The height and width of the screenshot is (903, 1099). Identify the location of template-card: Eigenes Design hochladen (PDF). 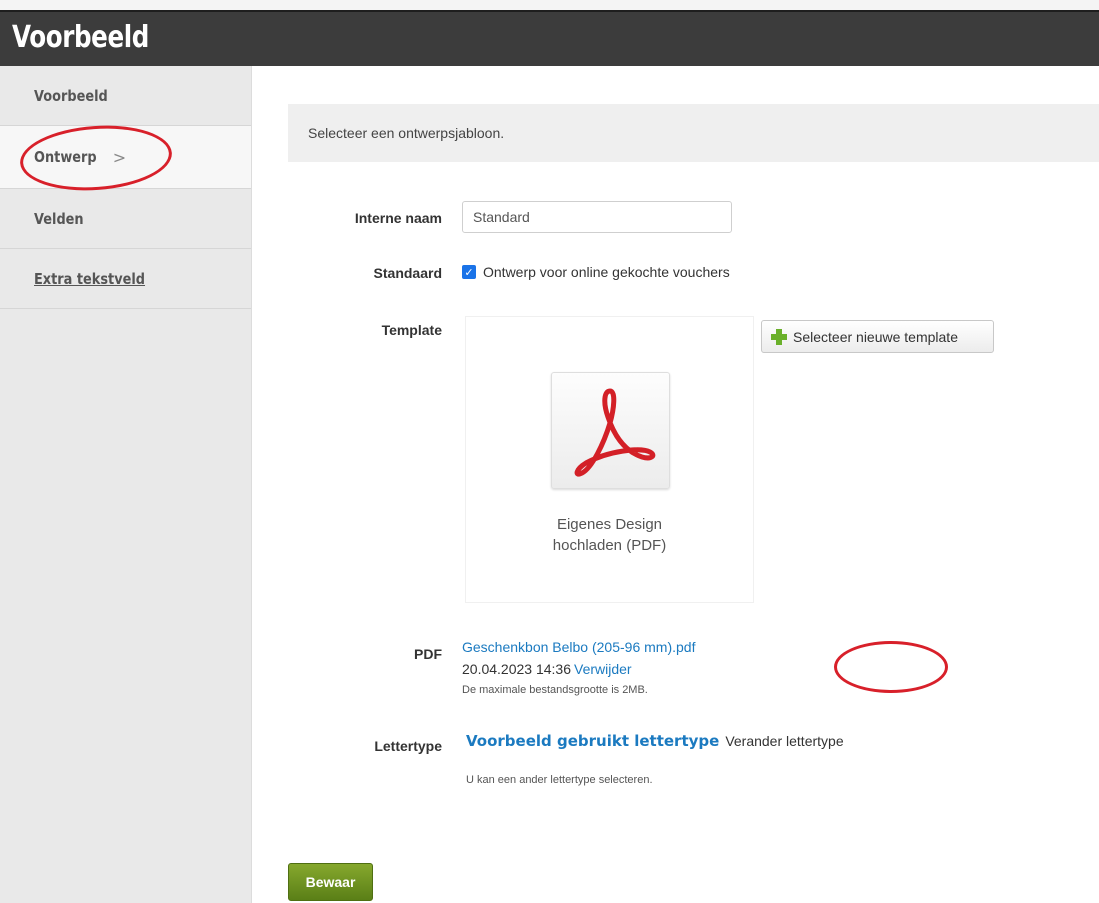
(609, 459).